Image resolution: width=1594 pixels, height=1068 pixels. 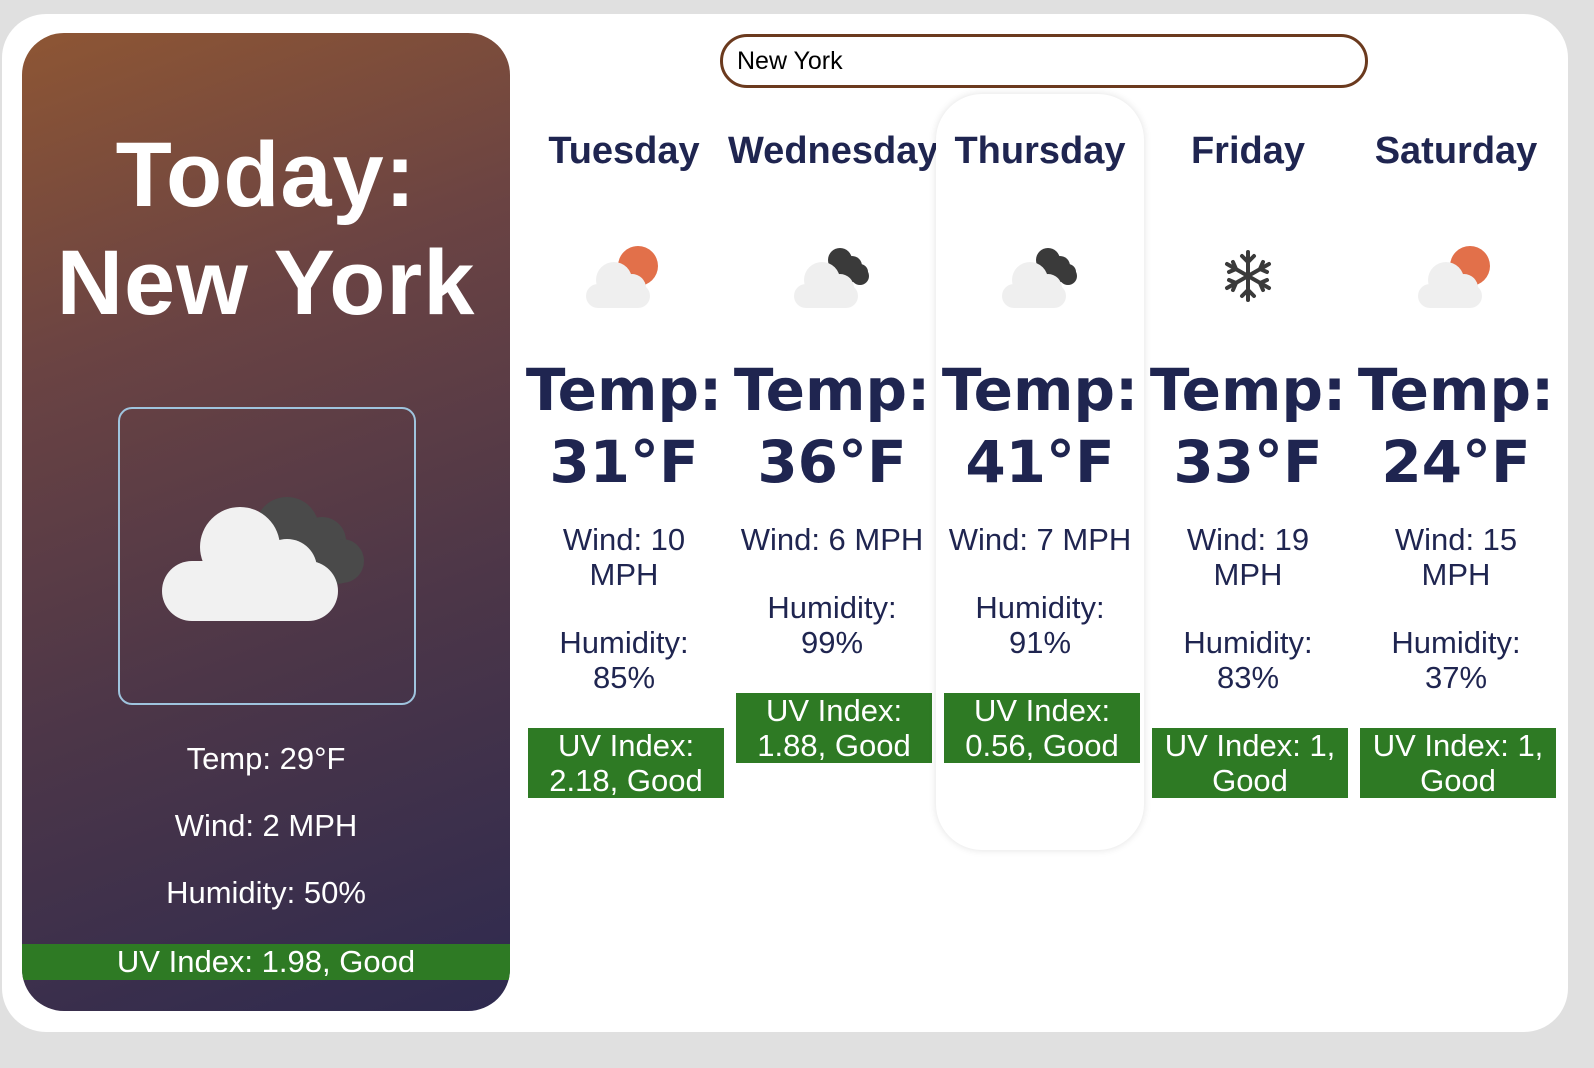 I want to click on today-city: New York, so click(x=266, y=283).